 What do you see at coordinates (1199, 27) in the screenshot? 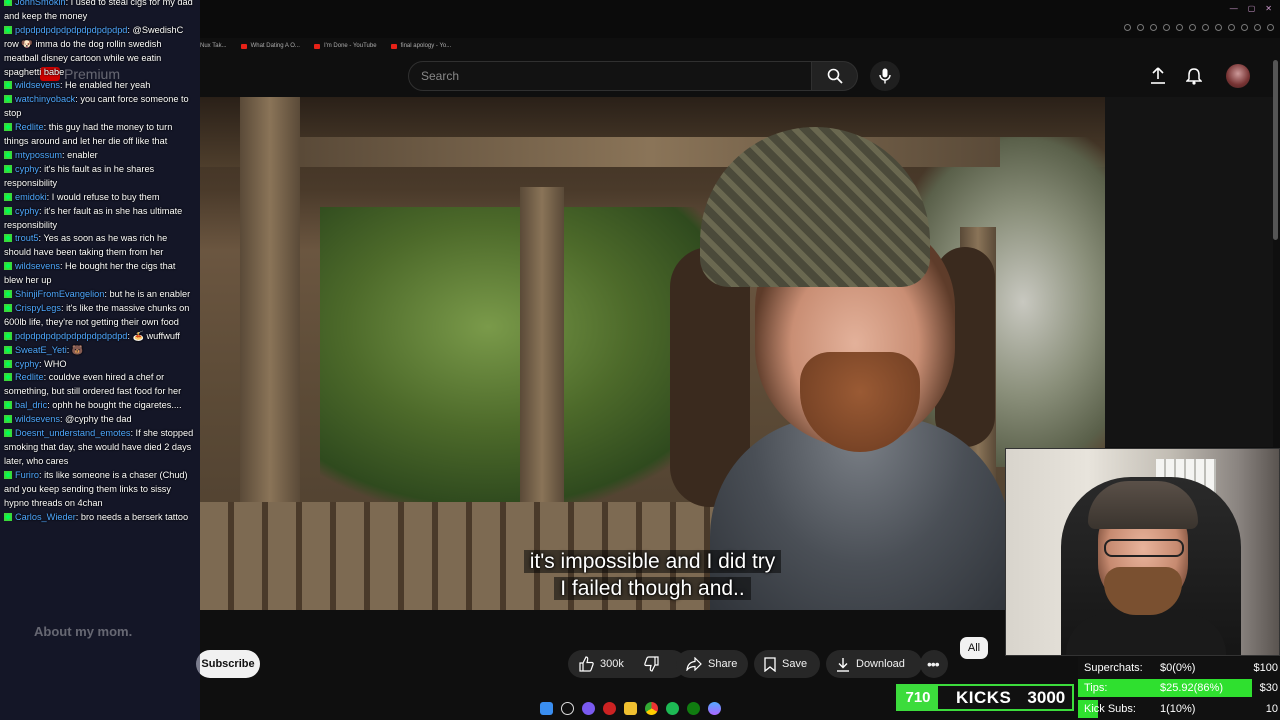
I see `extension-icons` at bounding box center [1199, 27].